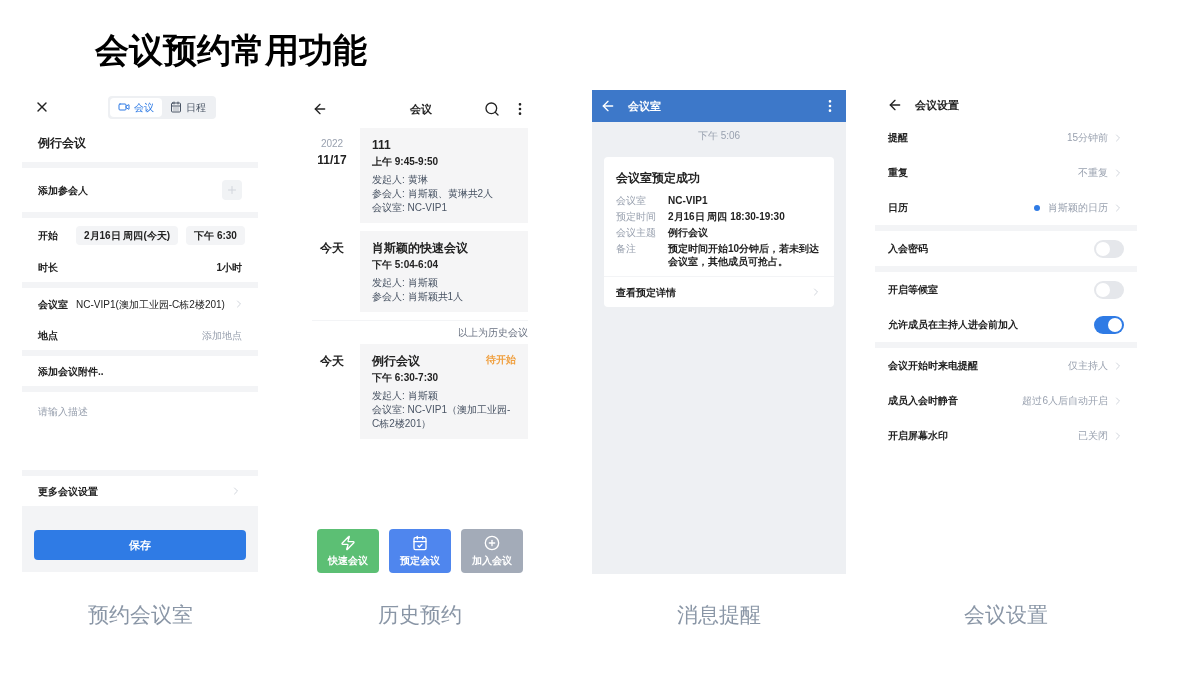 The width and height of the screenshot is (1200, 675). I want to click on video-icon, so click(124, 107).